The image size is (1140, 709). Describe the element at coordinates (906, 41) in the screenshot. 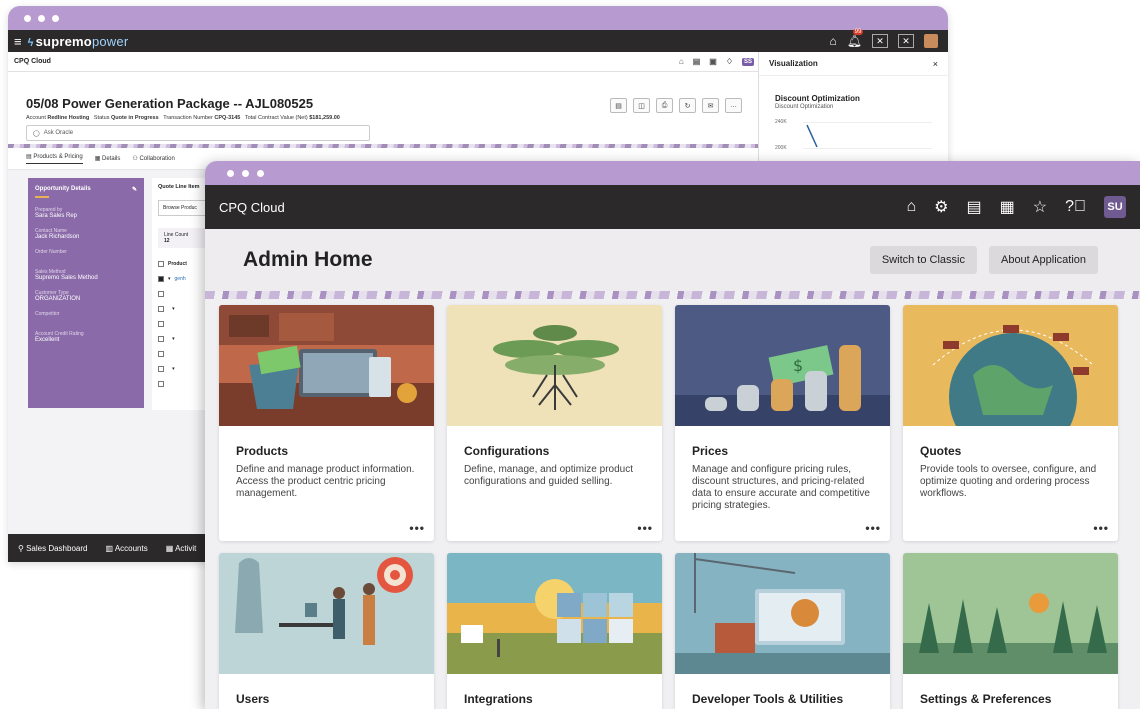

I see `wrench-icon: ✕` at that location.